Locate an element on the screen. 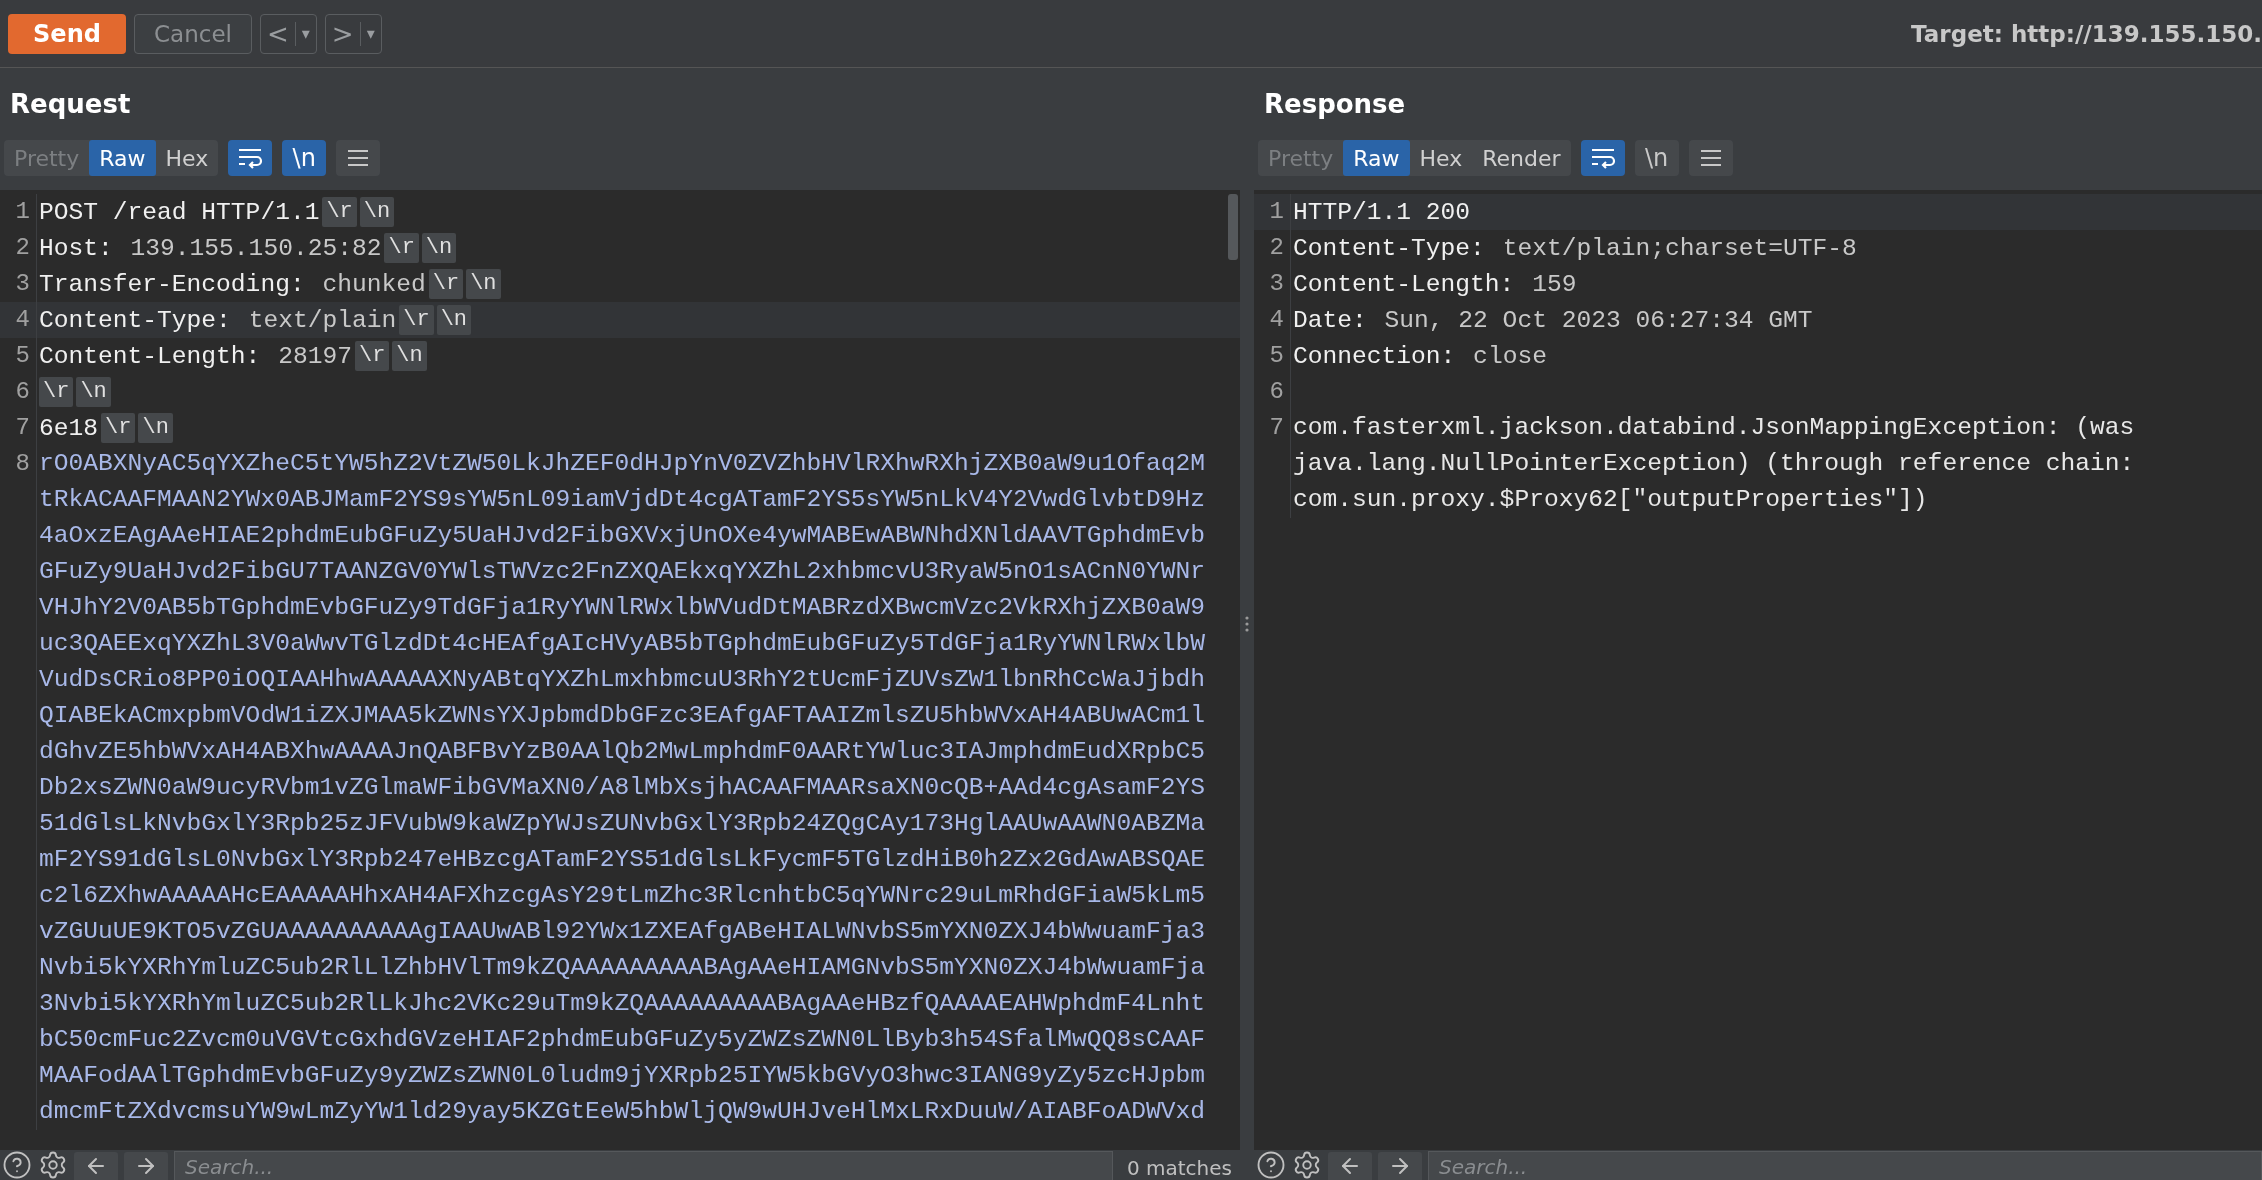  history-nav-button: < is located at coordinates (278, 33).